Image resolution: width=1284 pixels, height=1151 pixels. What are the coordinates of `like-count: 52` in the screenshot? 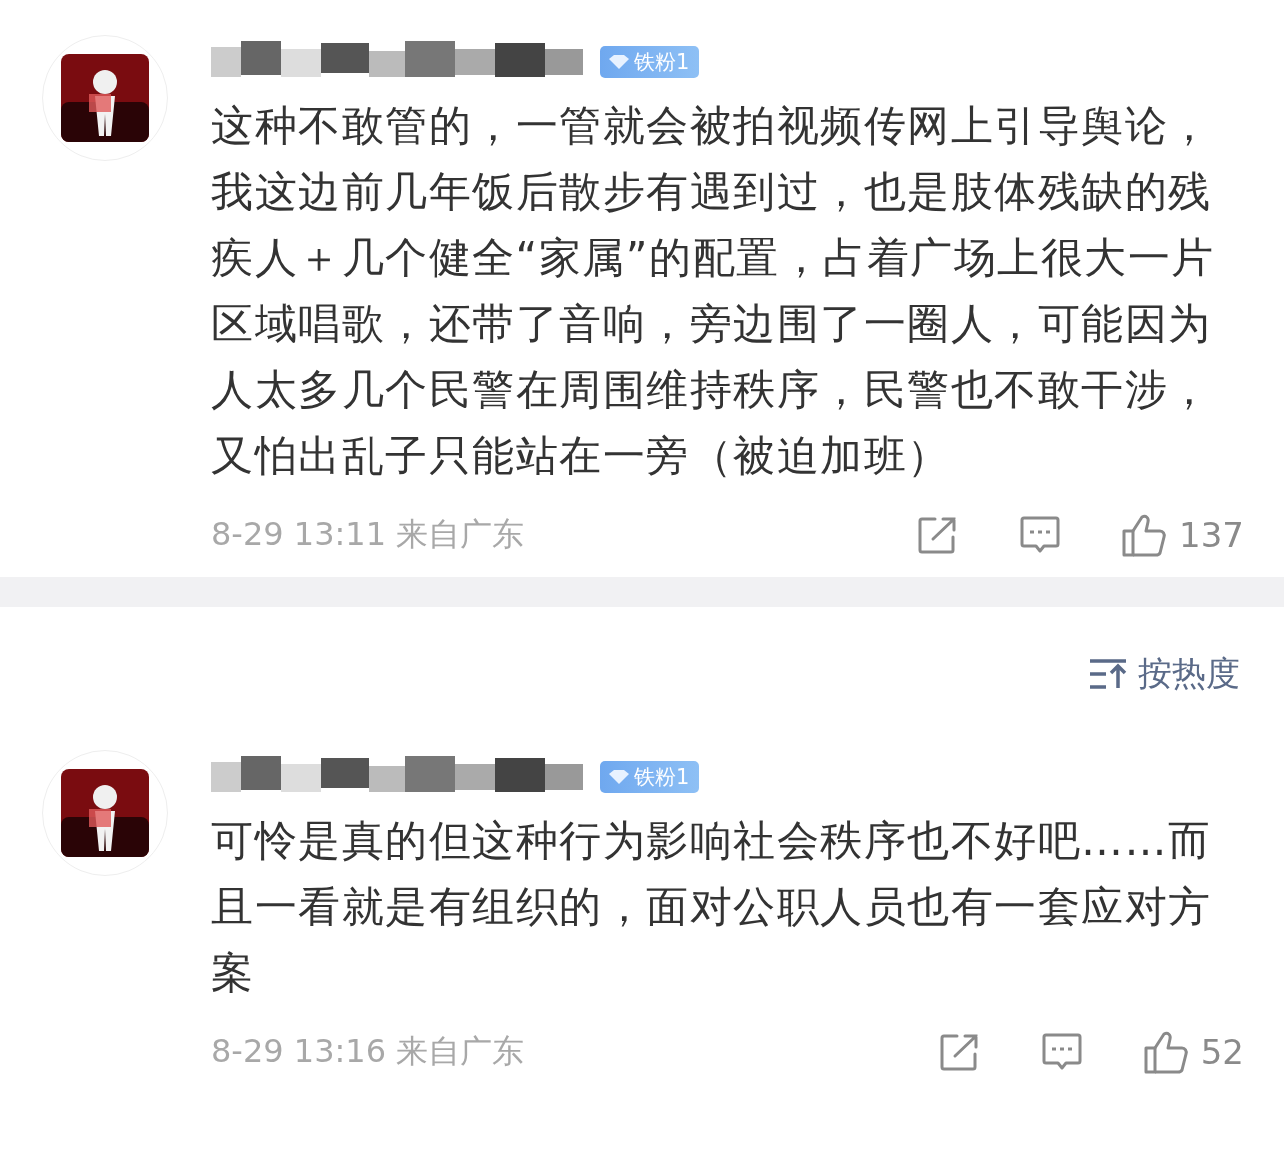 It's located at (1222, 1052).